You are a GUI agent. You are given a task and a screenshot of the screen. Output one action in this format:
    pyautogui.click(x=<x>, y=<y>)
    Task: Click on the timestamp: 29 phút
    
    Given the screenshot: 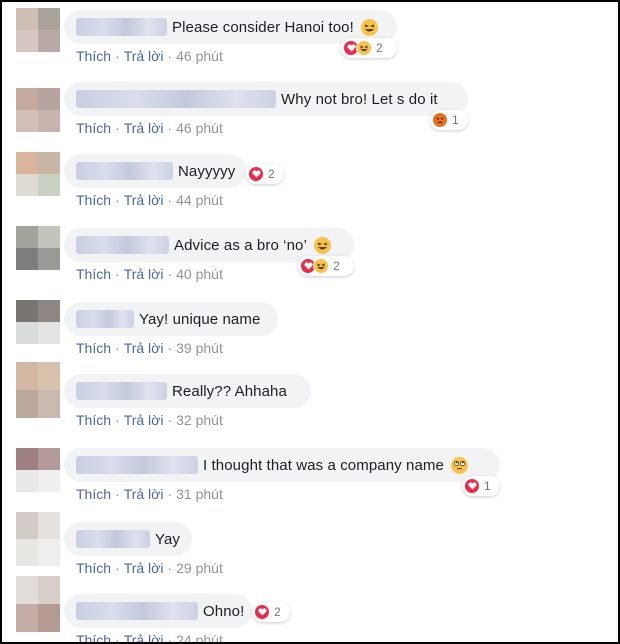 What is the action you would take?
    pyautogui.click(x=199, y=568)
    